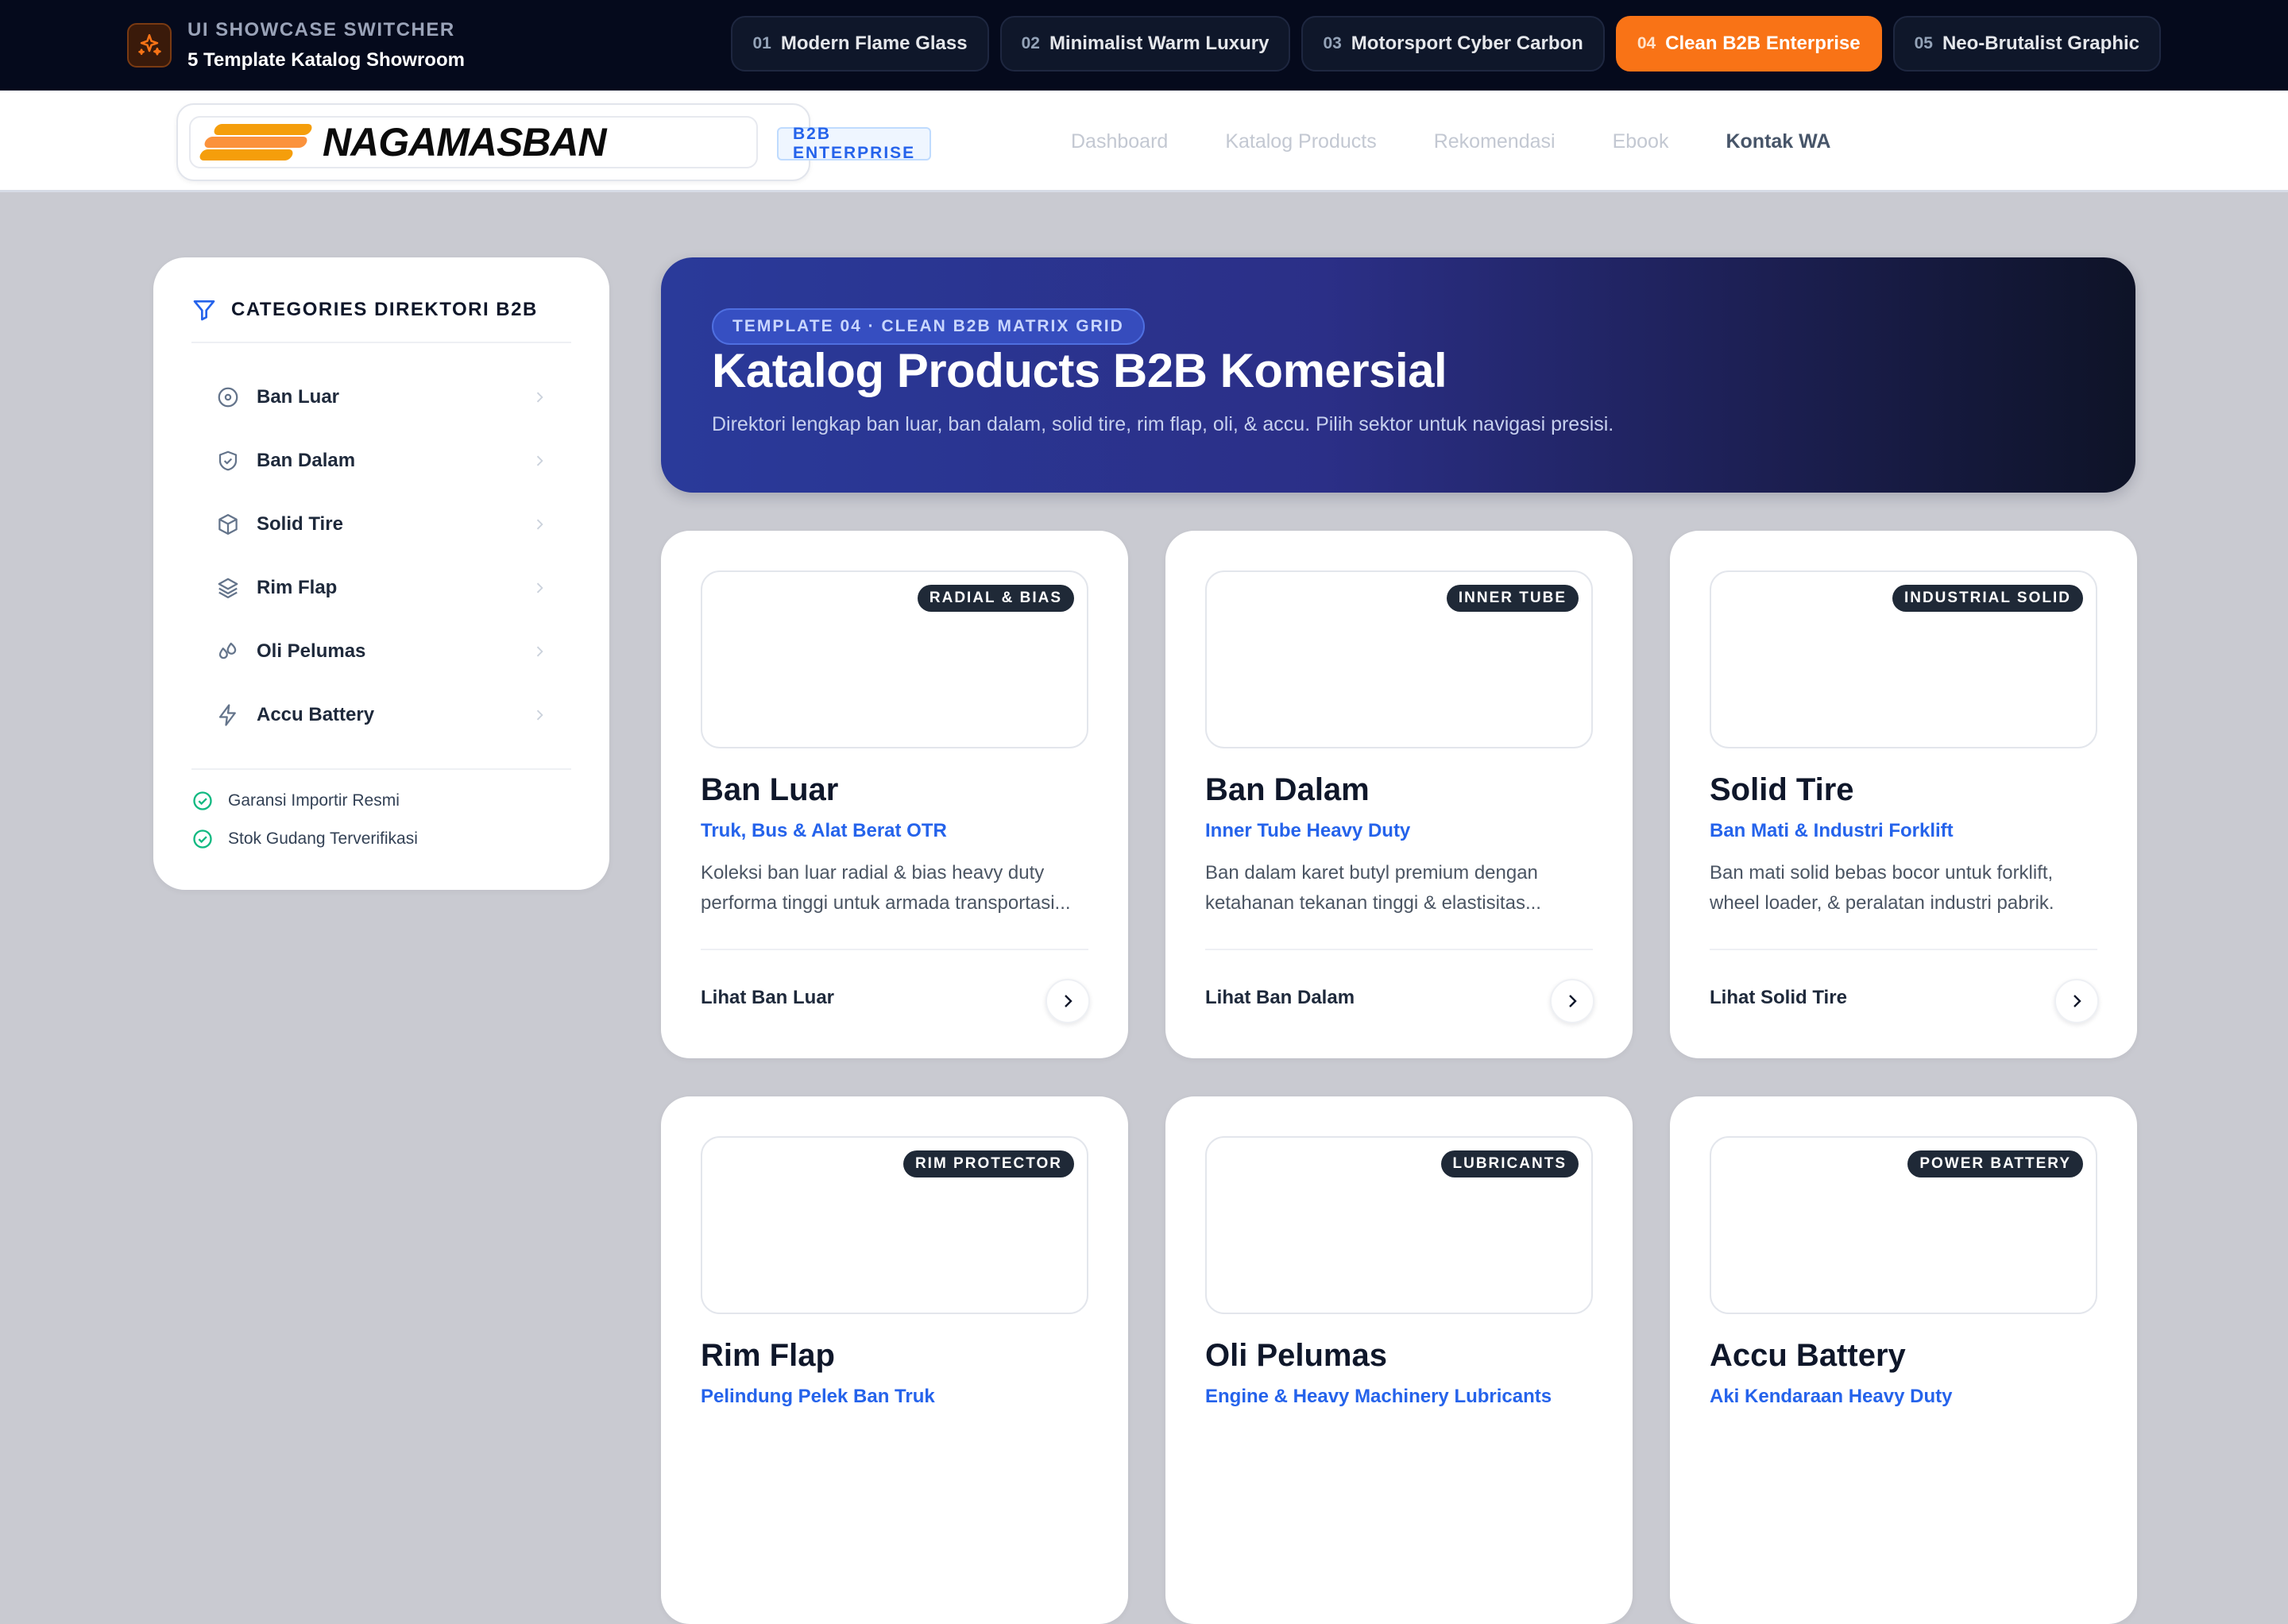 Image resolution: width=2288 pixels, height=1624 pixels. I want to click on sidebar-item-rim-flap: Rim Flap, so click(381, 588).